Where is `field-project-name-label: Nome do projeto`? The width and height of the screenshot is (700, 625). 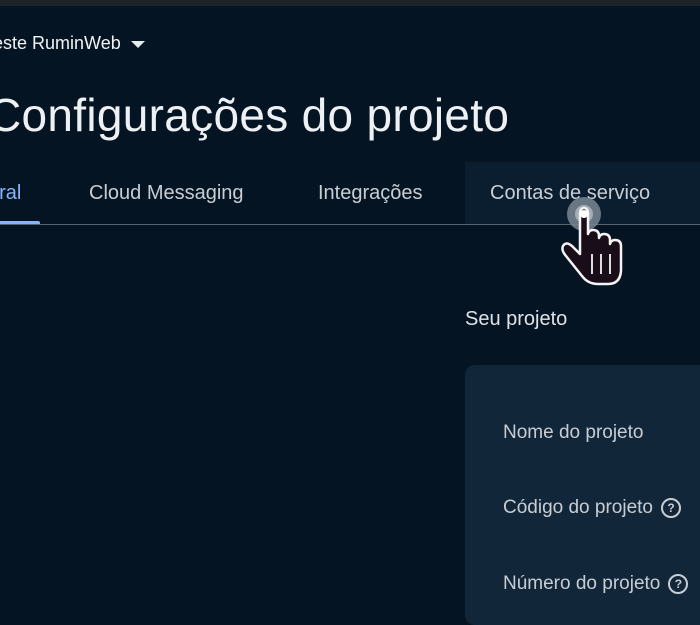
field-project-name-label: Nome do projeto is located at coordinates (573, 433).